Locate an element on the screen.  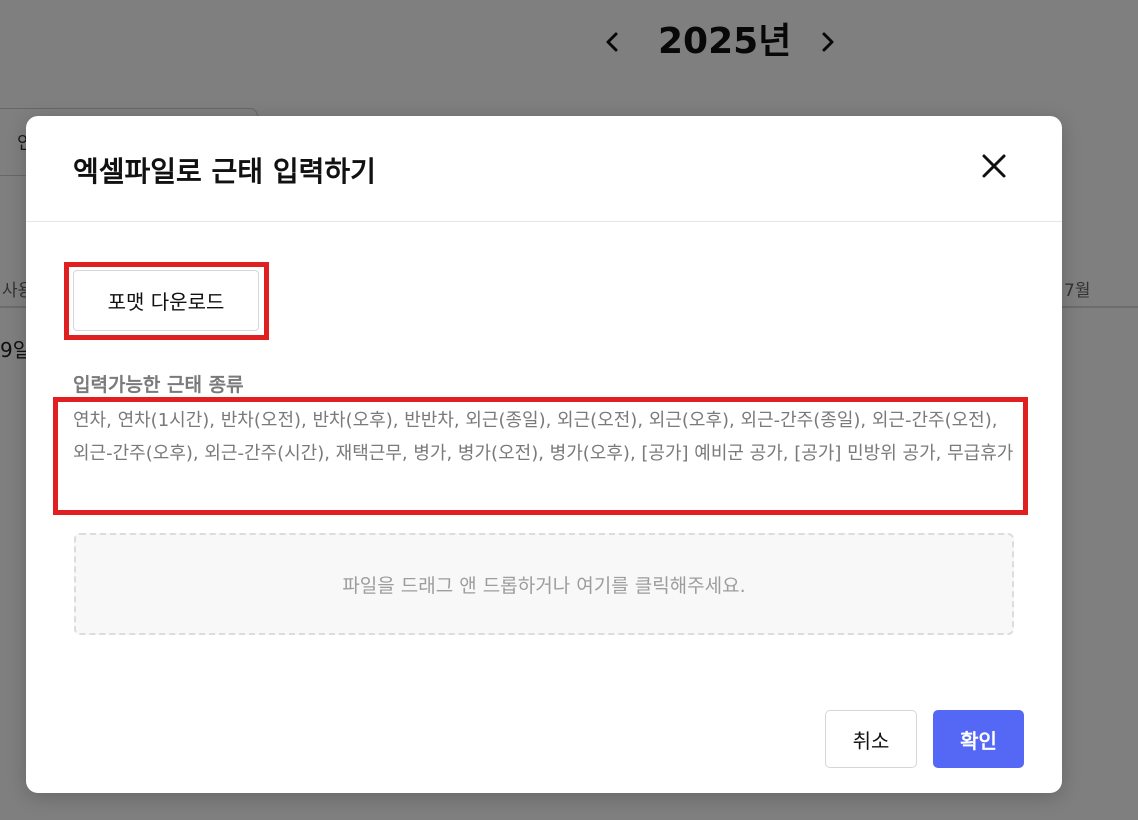
attendance-types-highlight is located at coordinates (540, 456).